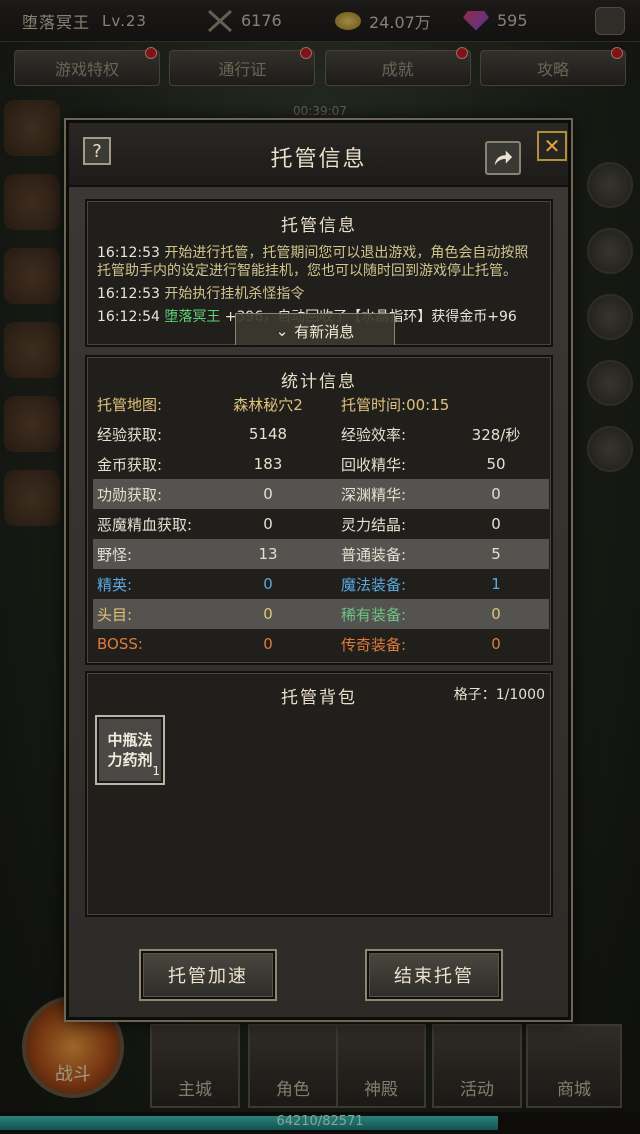 The width and height of the screenshot is (640, 1134). What do you see at coordinates (234, 294) in the screenshot?
I see `log-text: 开始执行挂机杀怪指令` at bounding box center [234, 294].